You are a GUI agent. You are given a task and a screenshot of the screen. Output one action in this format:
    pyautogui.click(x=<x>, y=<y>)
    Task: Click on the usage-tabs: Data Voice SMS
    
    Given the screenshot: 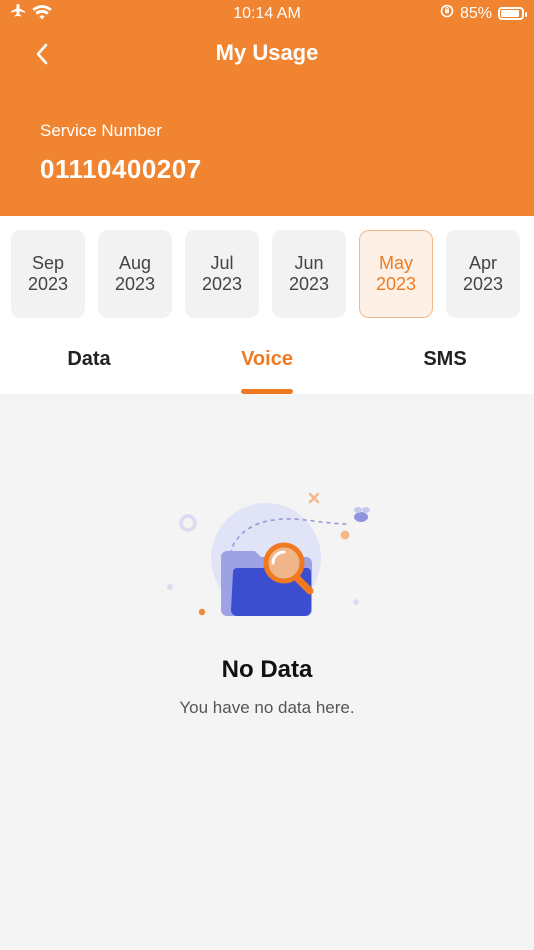 What is the action you would take?
    pyautogui.click(x=267, y=361)
    